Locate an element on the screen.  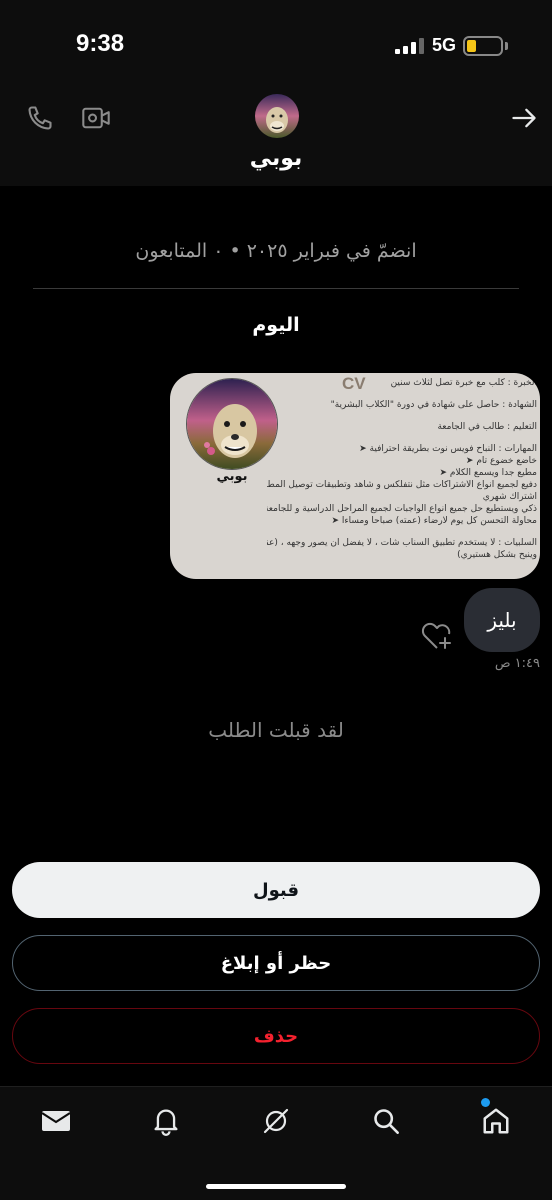
battery-tip is located at coordinates (506, 46).